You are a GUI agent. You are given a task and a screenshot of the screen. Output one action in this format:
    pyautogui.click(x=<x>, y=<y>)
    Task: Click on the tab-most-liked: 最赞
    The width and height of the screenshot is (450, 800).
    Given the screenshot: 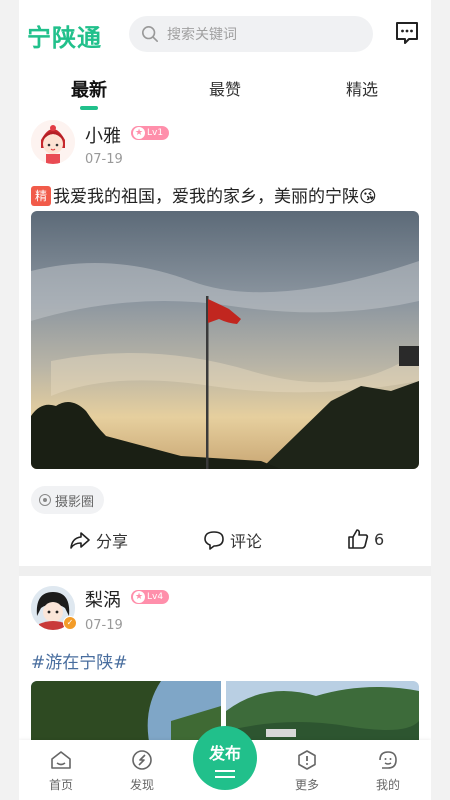 What is the action you would take?
    pyautogui.click(x=225, y=88)
    